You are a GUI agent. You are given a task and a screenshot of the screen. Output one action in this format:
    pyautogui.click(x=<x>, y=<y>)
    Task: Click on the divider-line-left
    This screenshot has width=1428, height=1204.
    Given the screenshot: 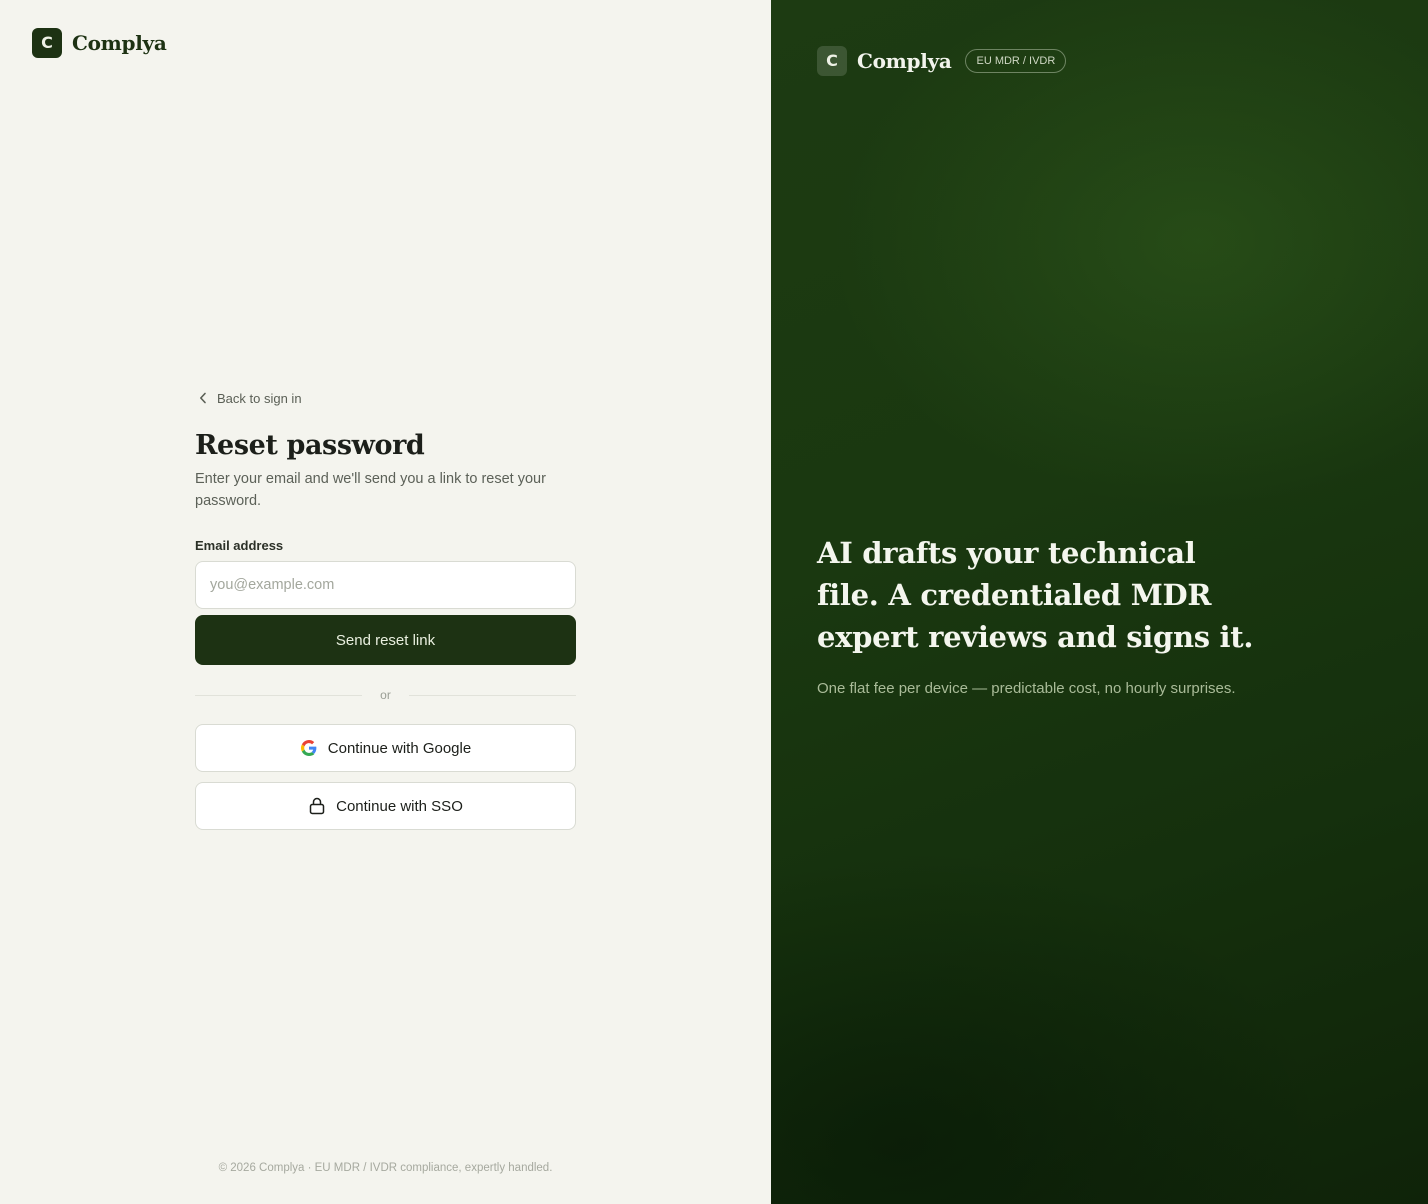 What is the action you would take?
    pyautogui.click(x=279, y=695)
    